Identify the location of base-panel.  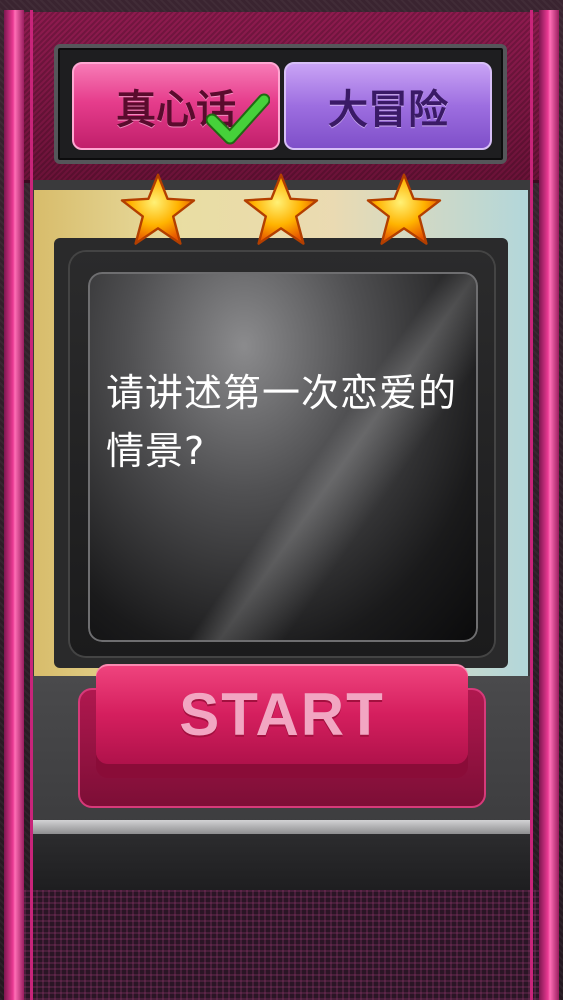
(281, 862).